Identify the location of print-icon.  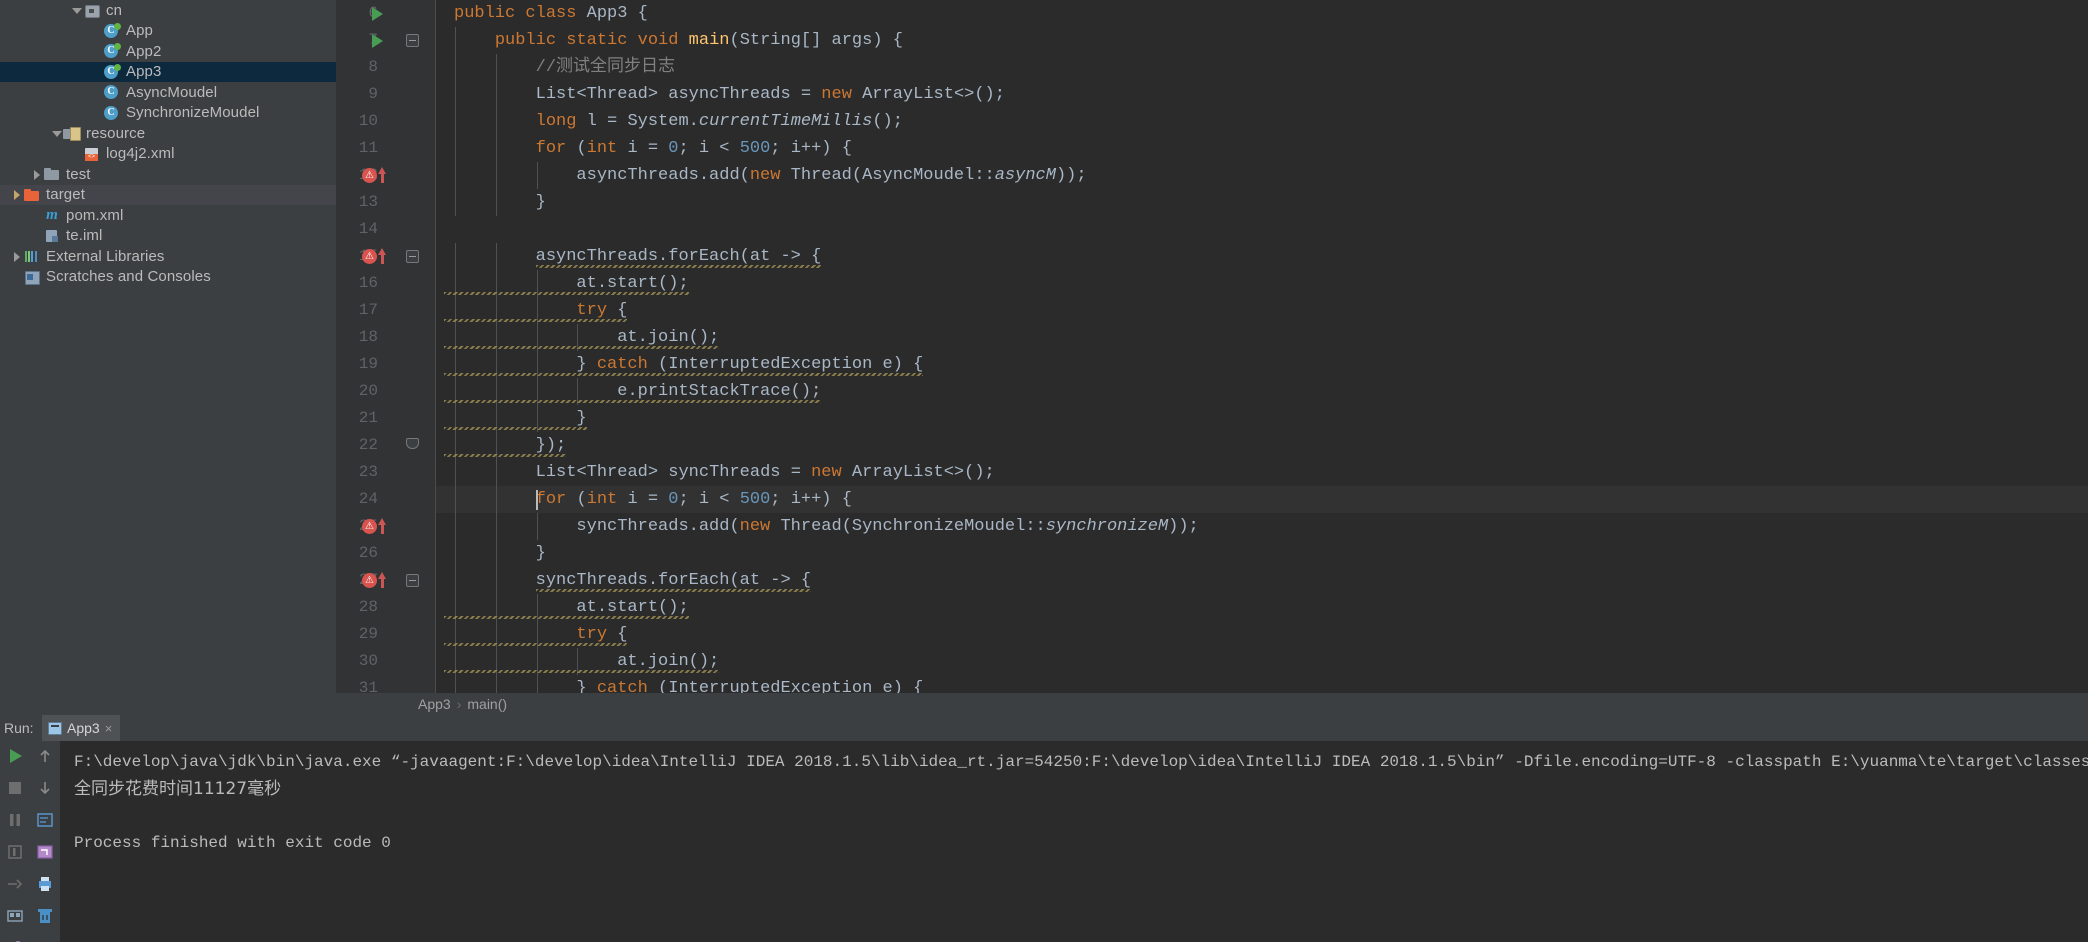
(45, 884).